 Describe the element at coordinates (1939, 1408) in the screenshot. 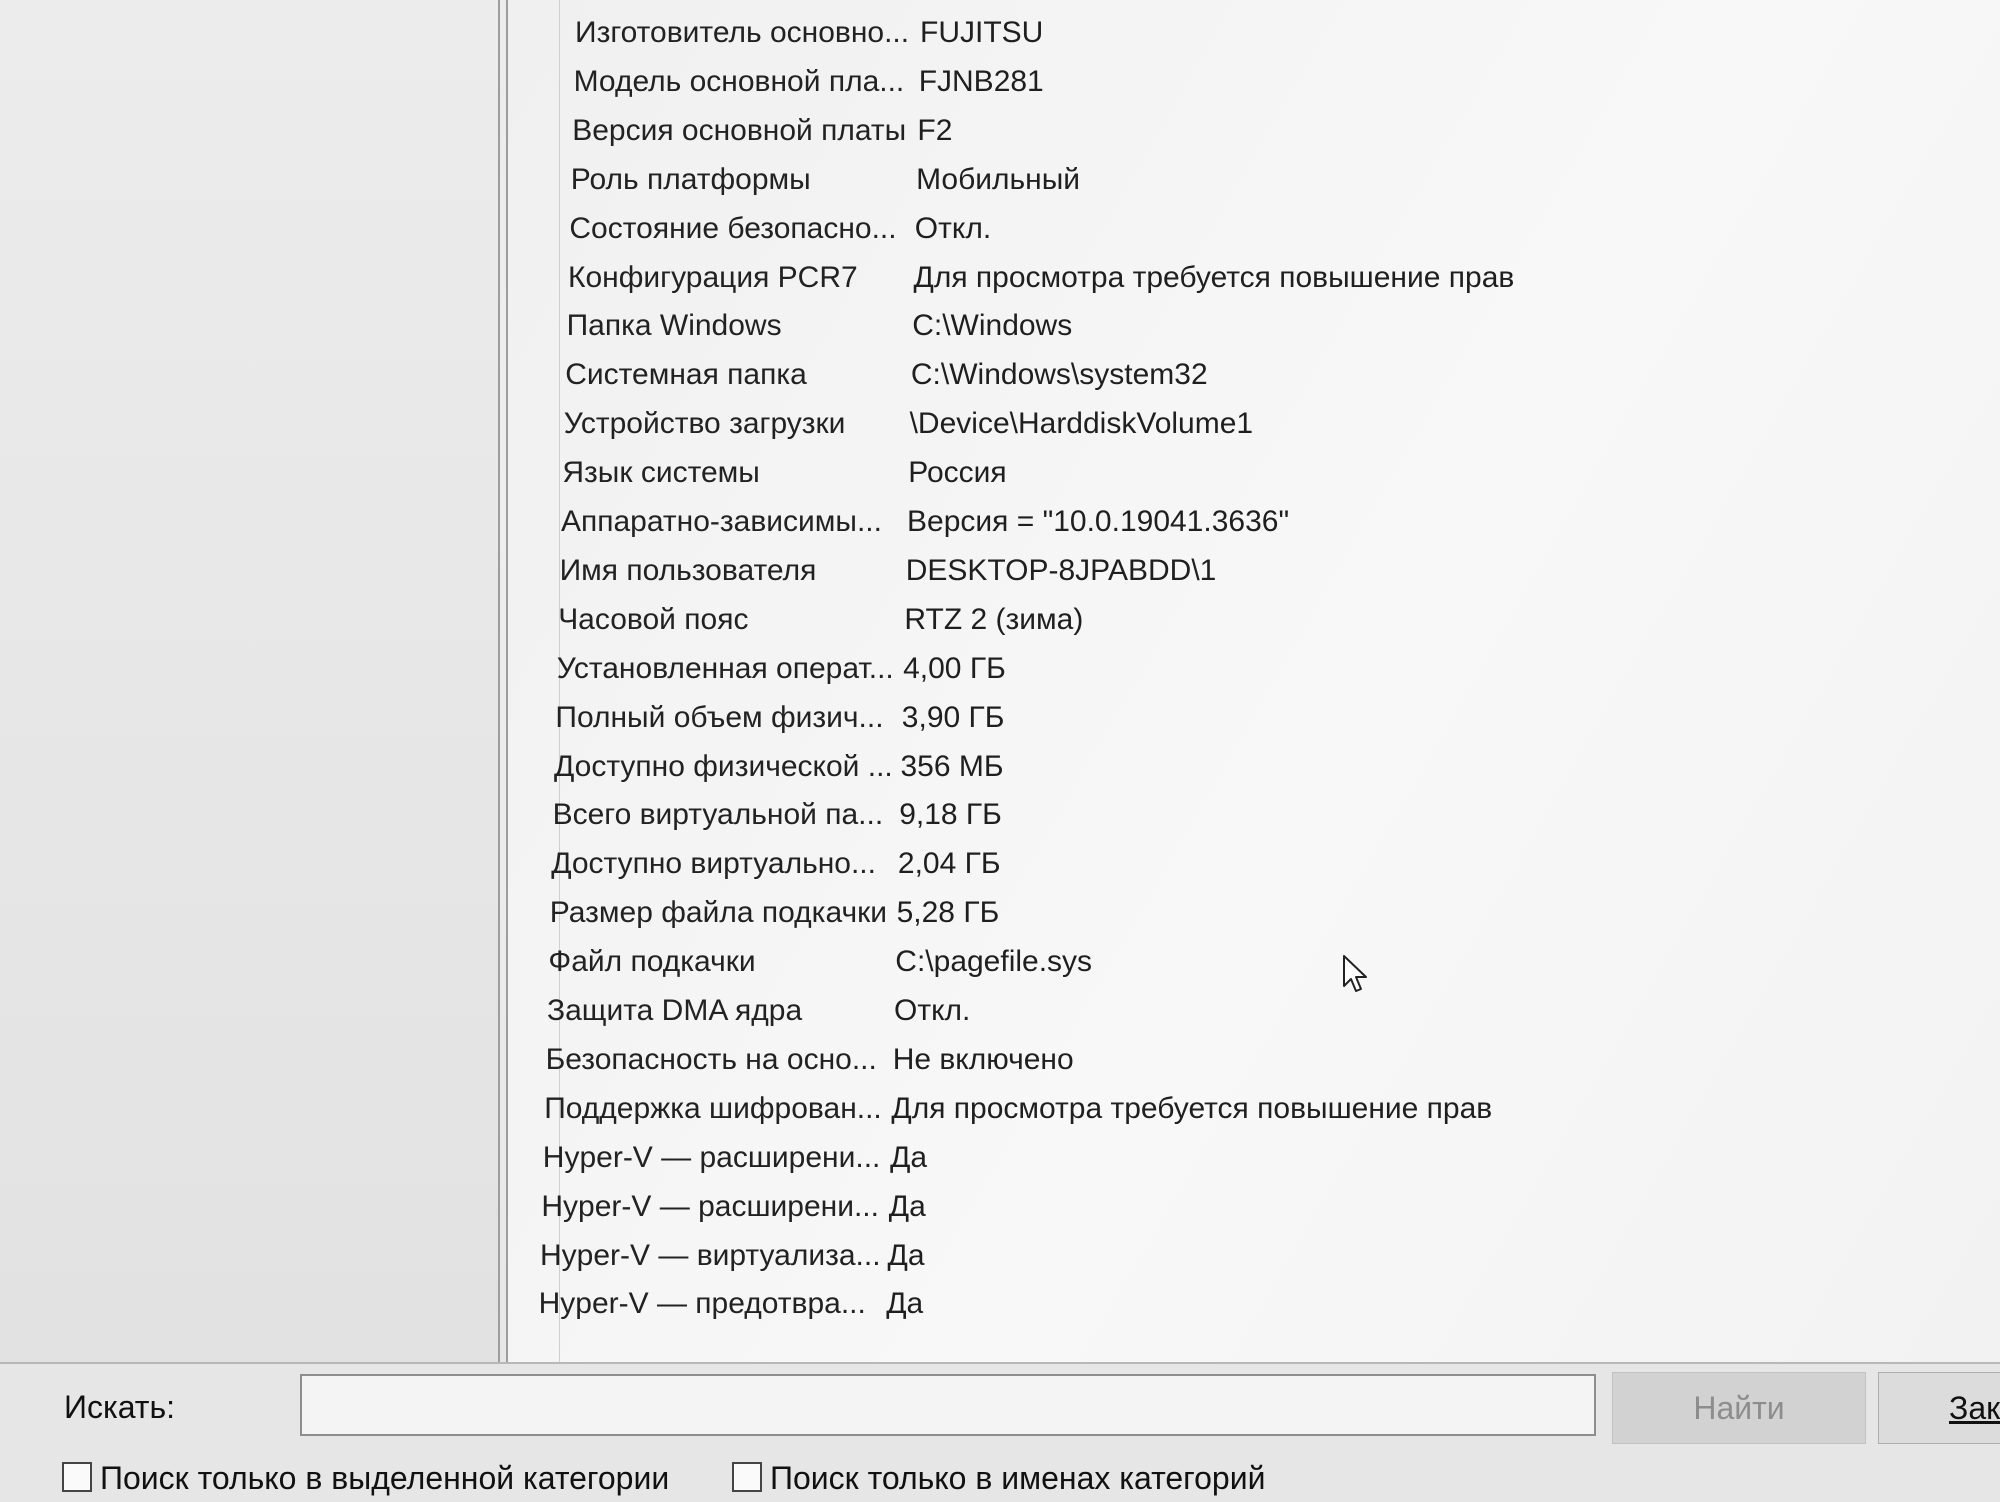

I see `close-find-button: Зак` at that location.